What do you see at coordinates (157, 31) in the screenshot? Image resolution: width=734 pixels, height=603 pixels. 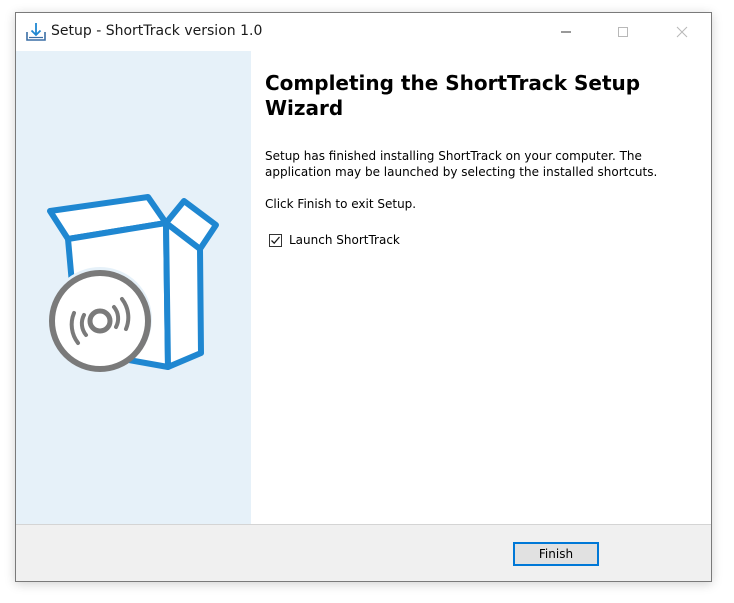 I see `window-title: Setup - ShortTrack version 1.0` at bounding box center [157, 31].